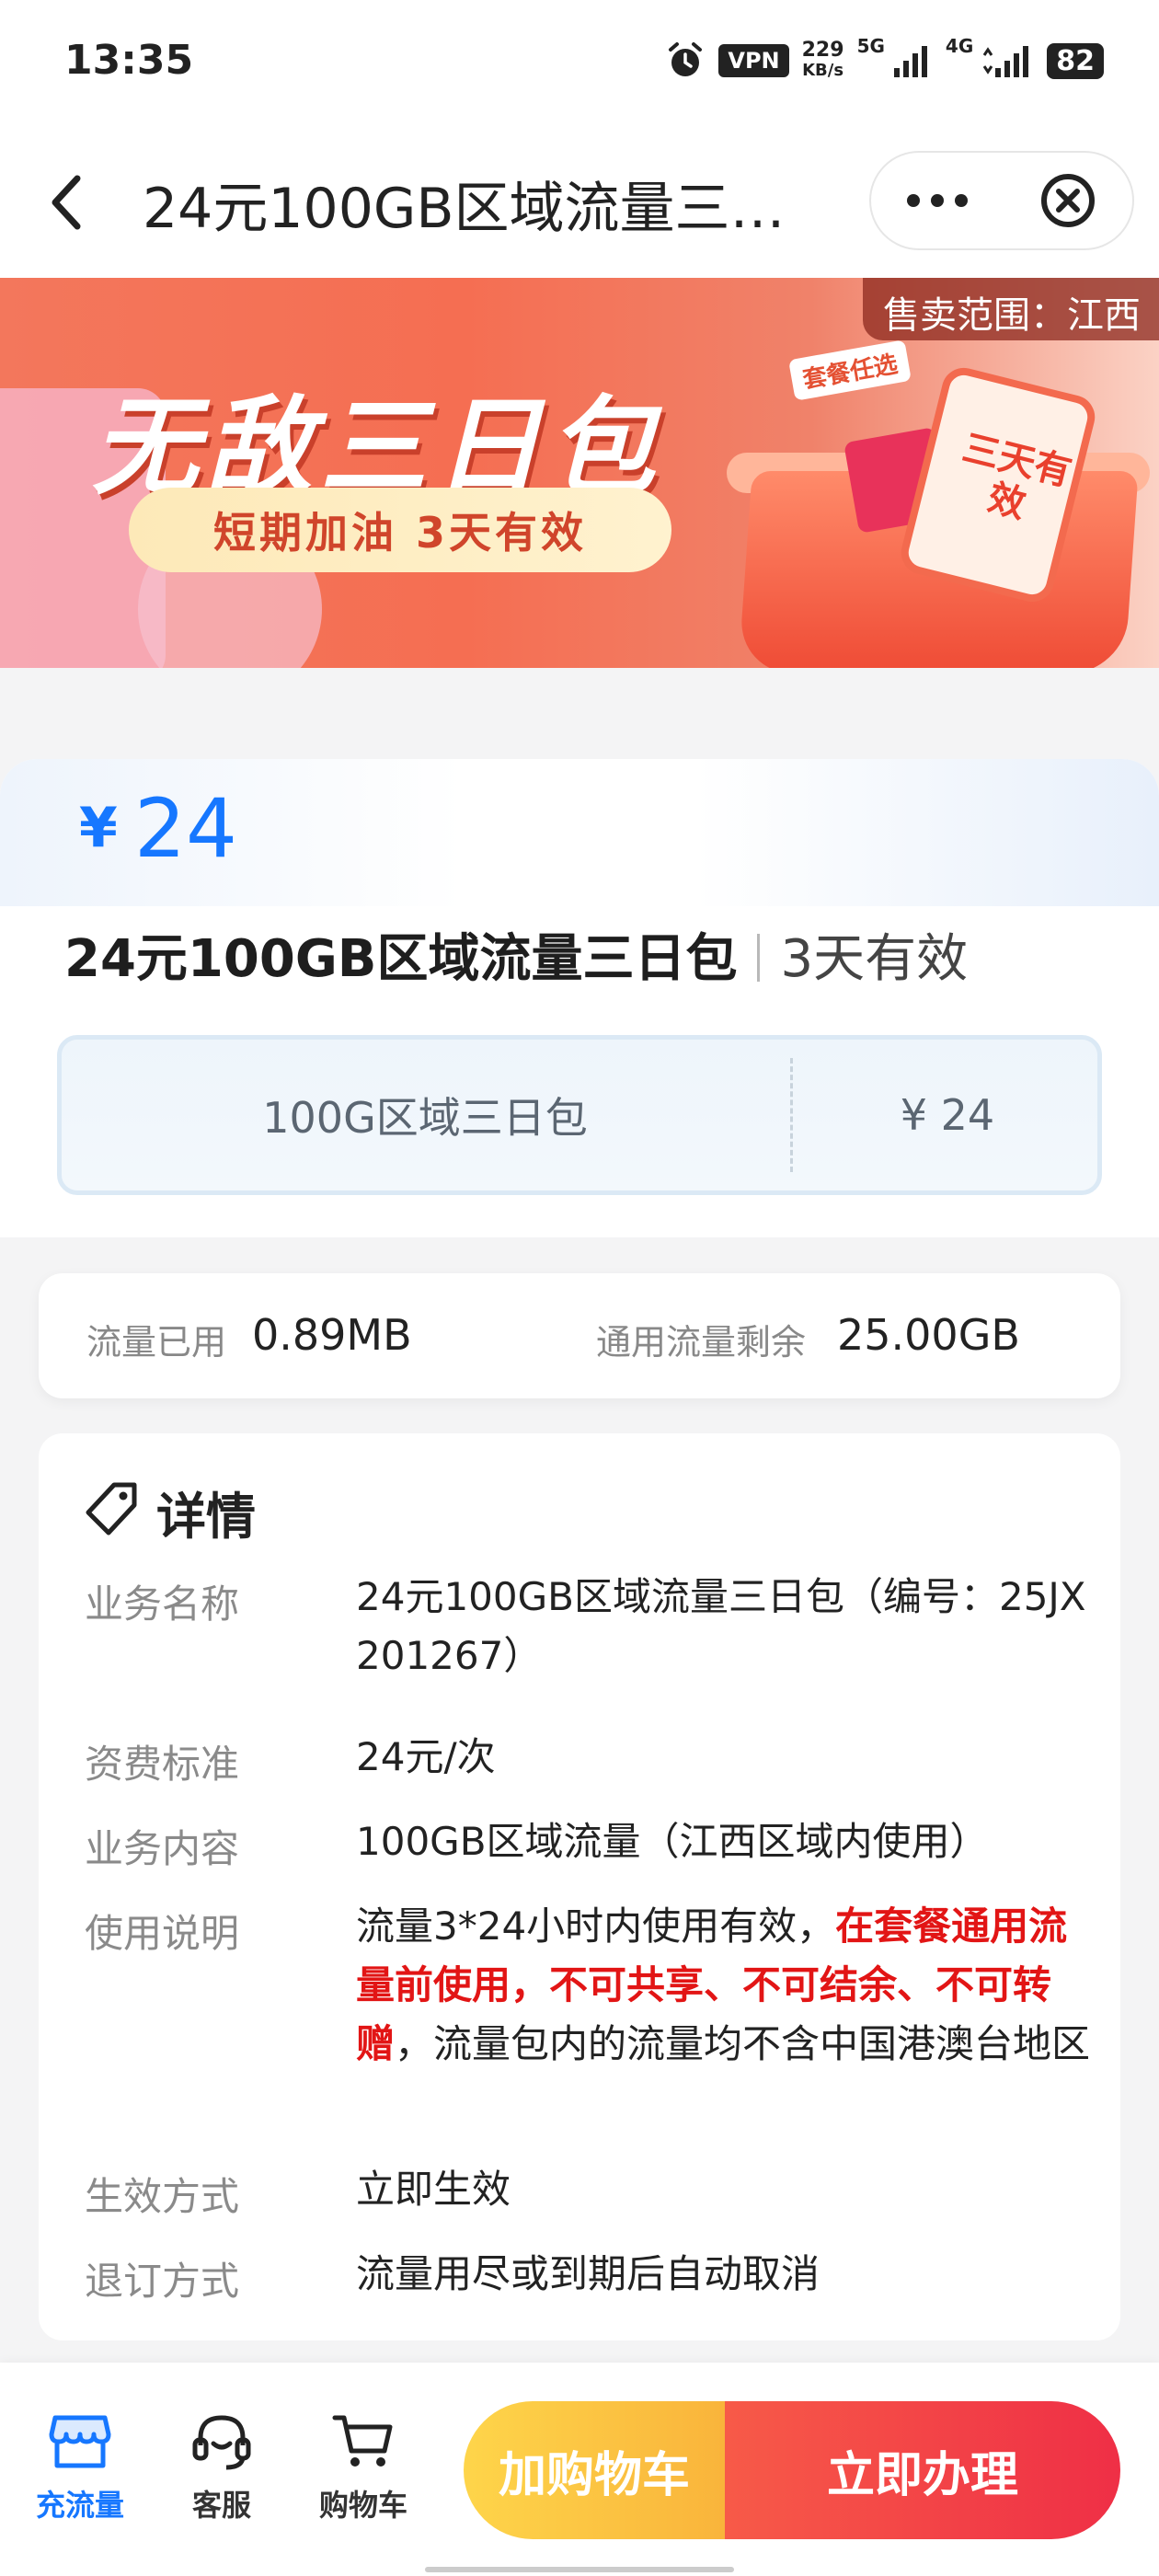  What do you see at coordinates (850, 370) in the screenshot?
I see `banner-tag: 套餐任选` at bounding box center [850, 370].